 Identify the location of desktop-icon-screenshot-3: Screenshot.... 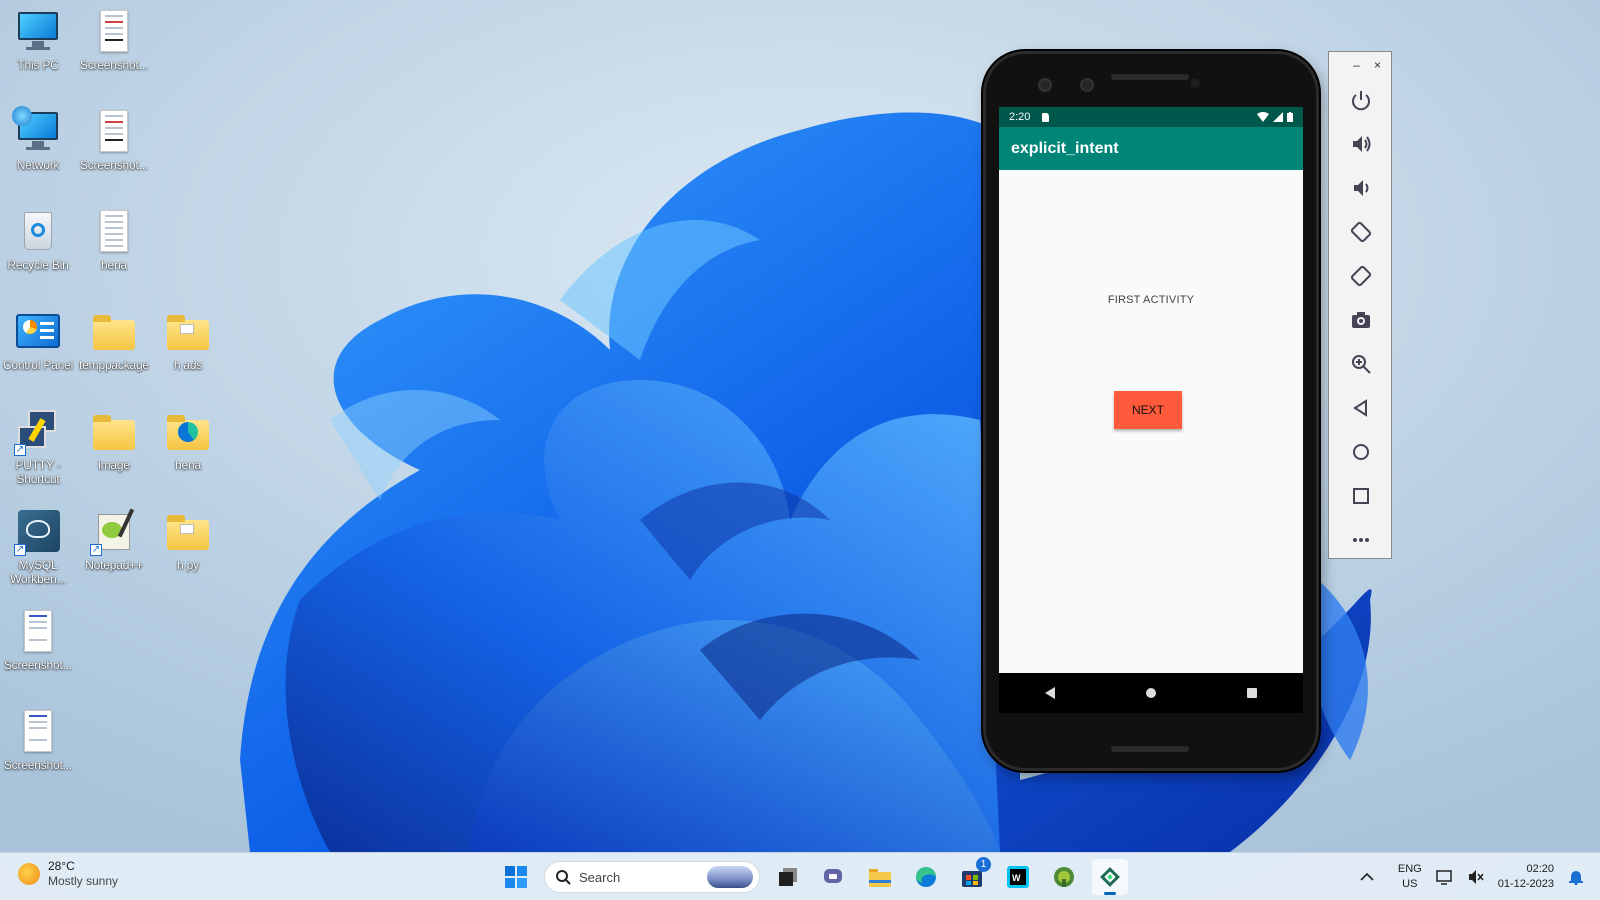
(38, 640).